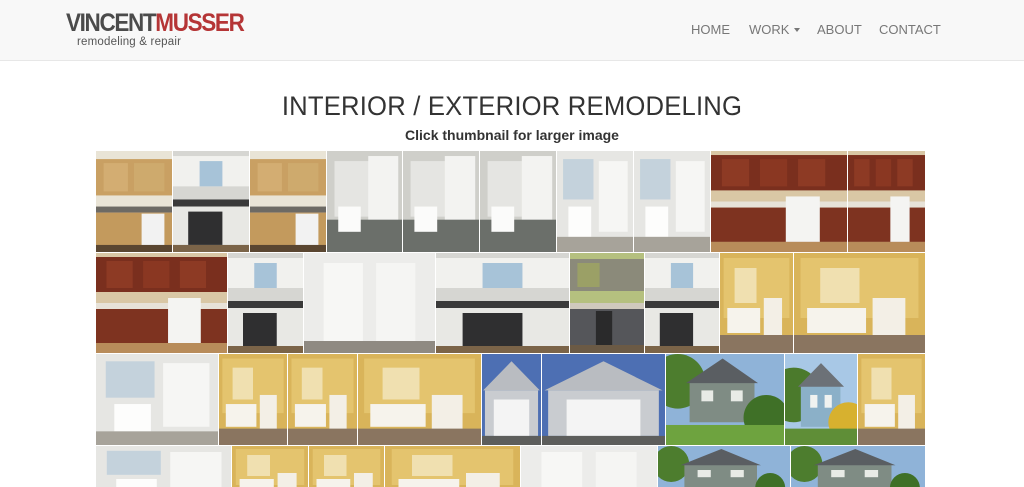  Describe the element at coordinates (910, 30) in the screenshot. I see `nav-contact: CONTACT` at that location.